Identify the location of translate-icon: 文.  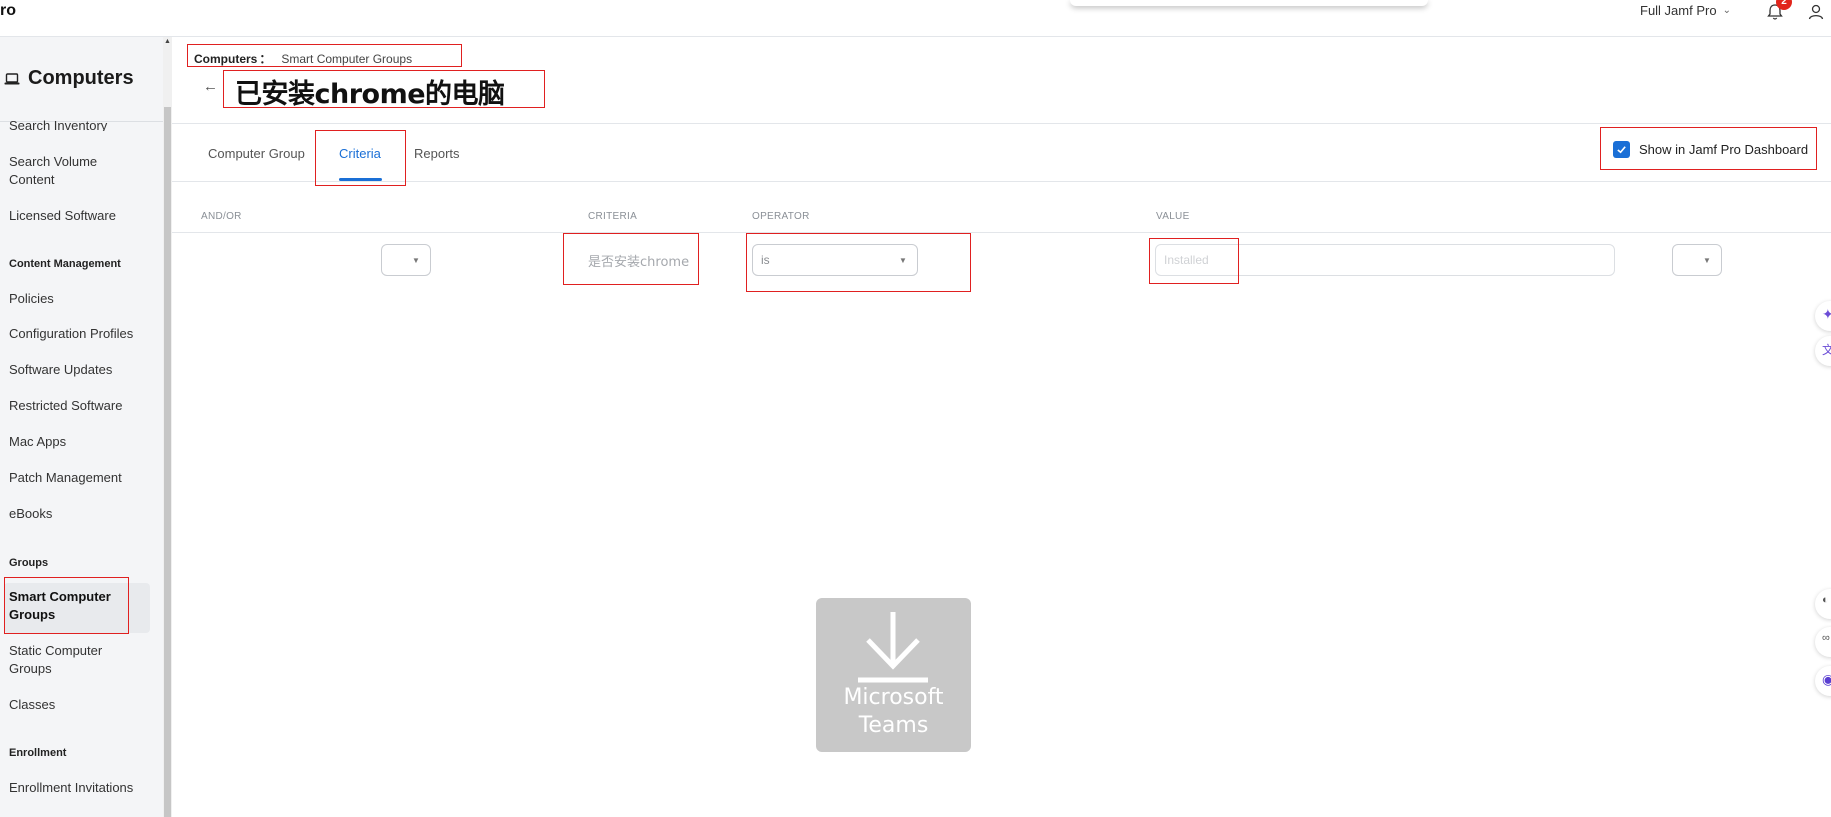
(1826, 350).